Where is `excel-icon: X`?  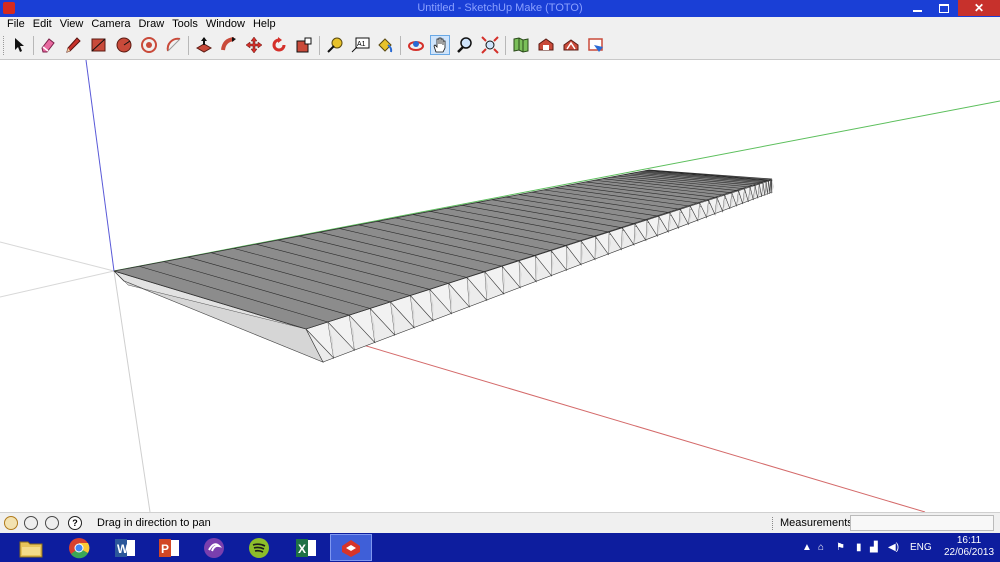 excel-icon: X is located at coordinates (306, 547).